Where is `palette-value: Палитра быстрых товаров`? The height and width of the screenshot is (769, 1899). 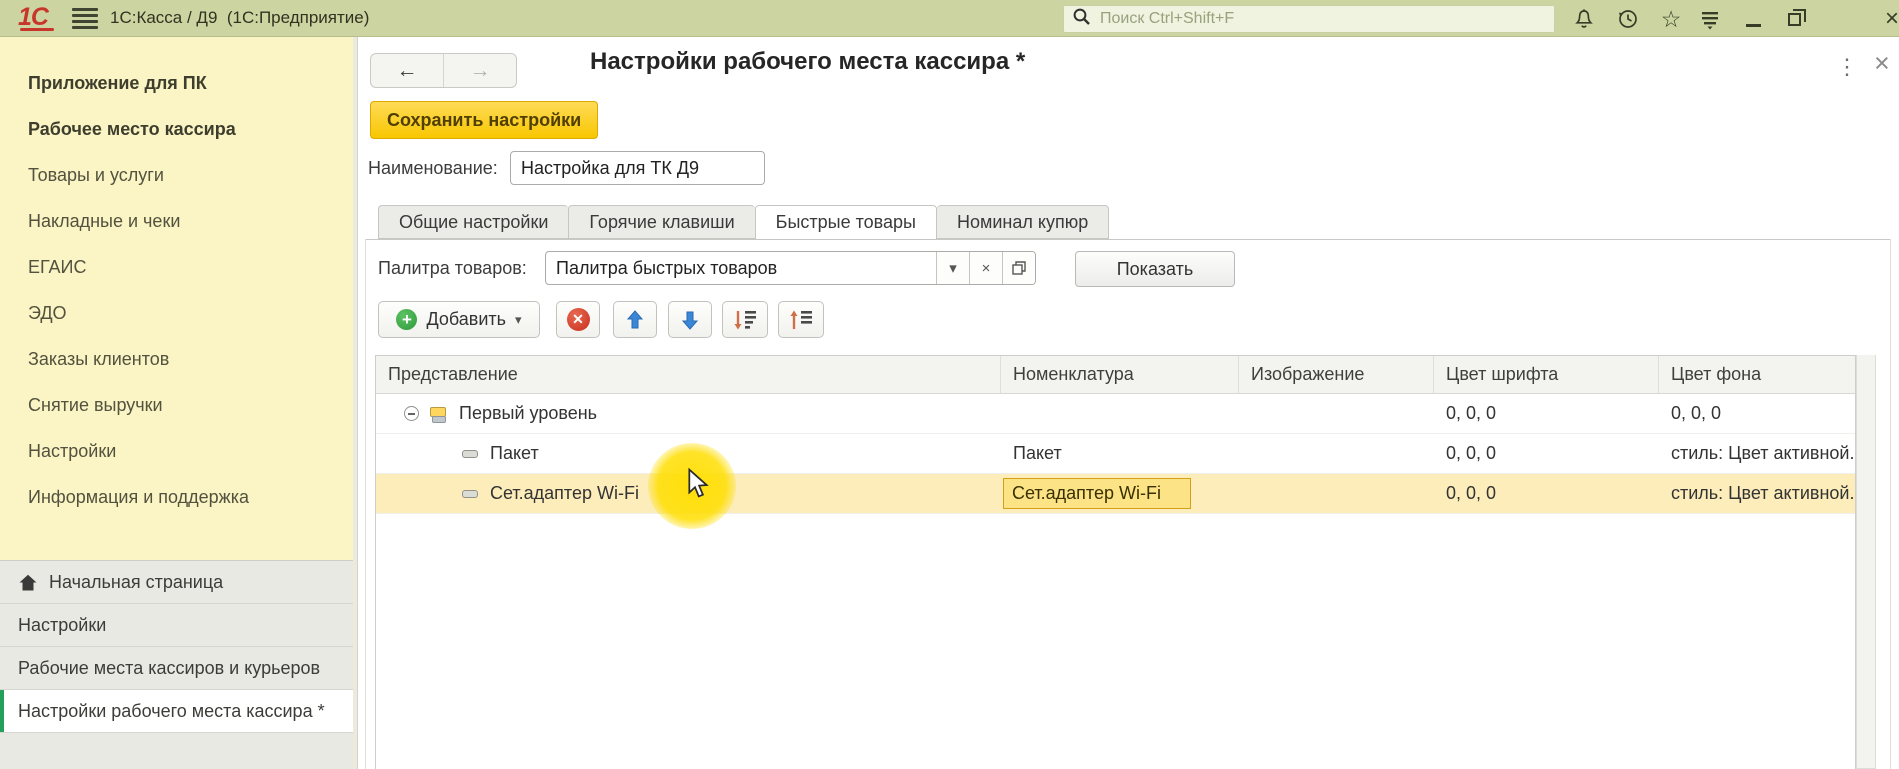 palette-value: Палитра быстрых товаров is located at coordinates (741, 268).